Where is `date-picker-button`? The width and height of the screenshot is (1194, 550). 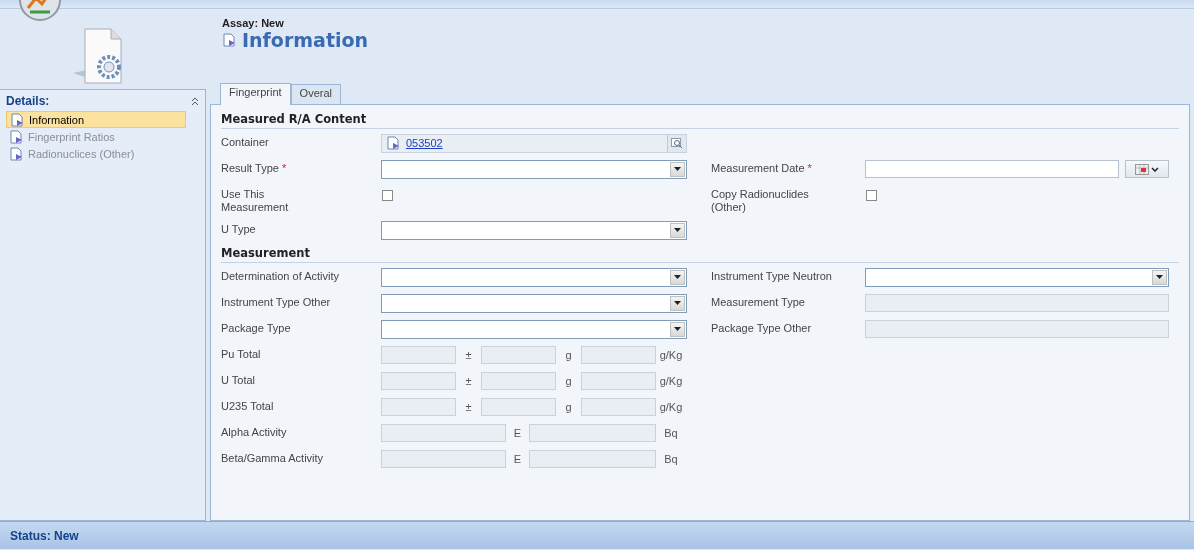 date-picker-button is located at coordinates (1147, 169).